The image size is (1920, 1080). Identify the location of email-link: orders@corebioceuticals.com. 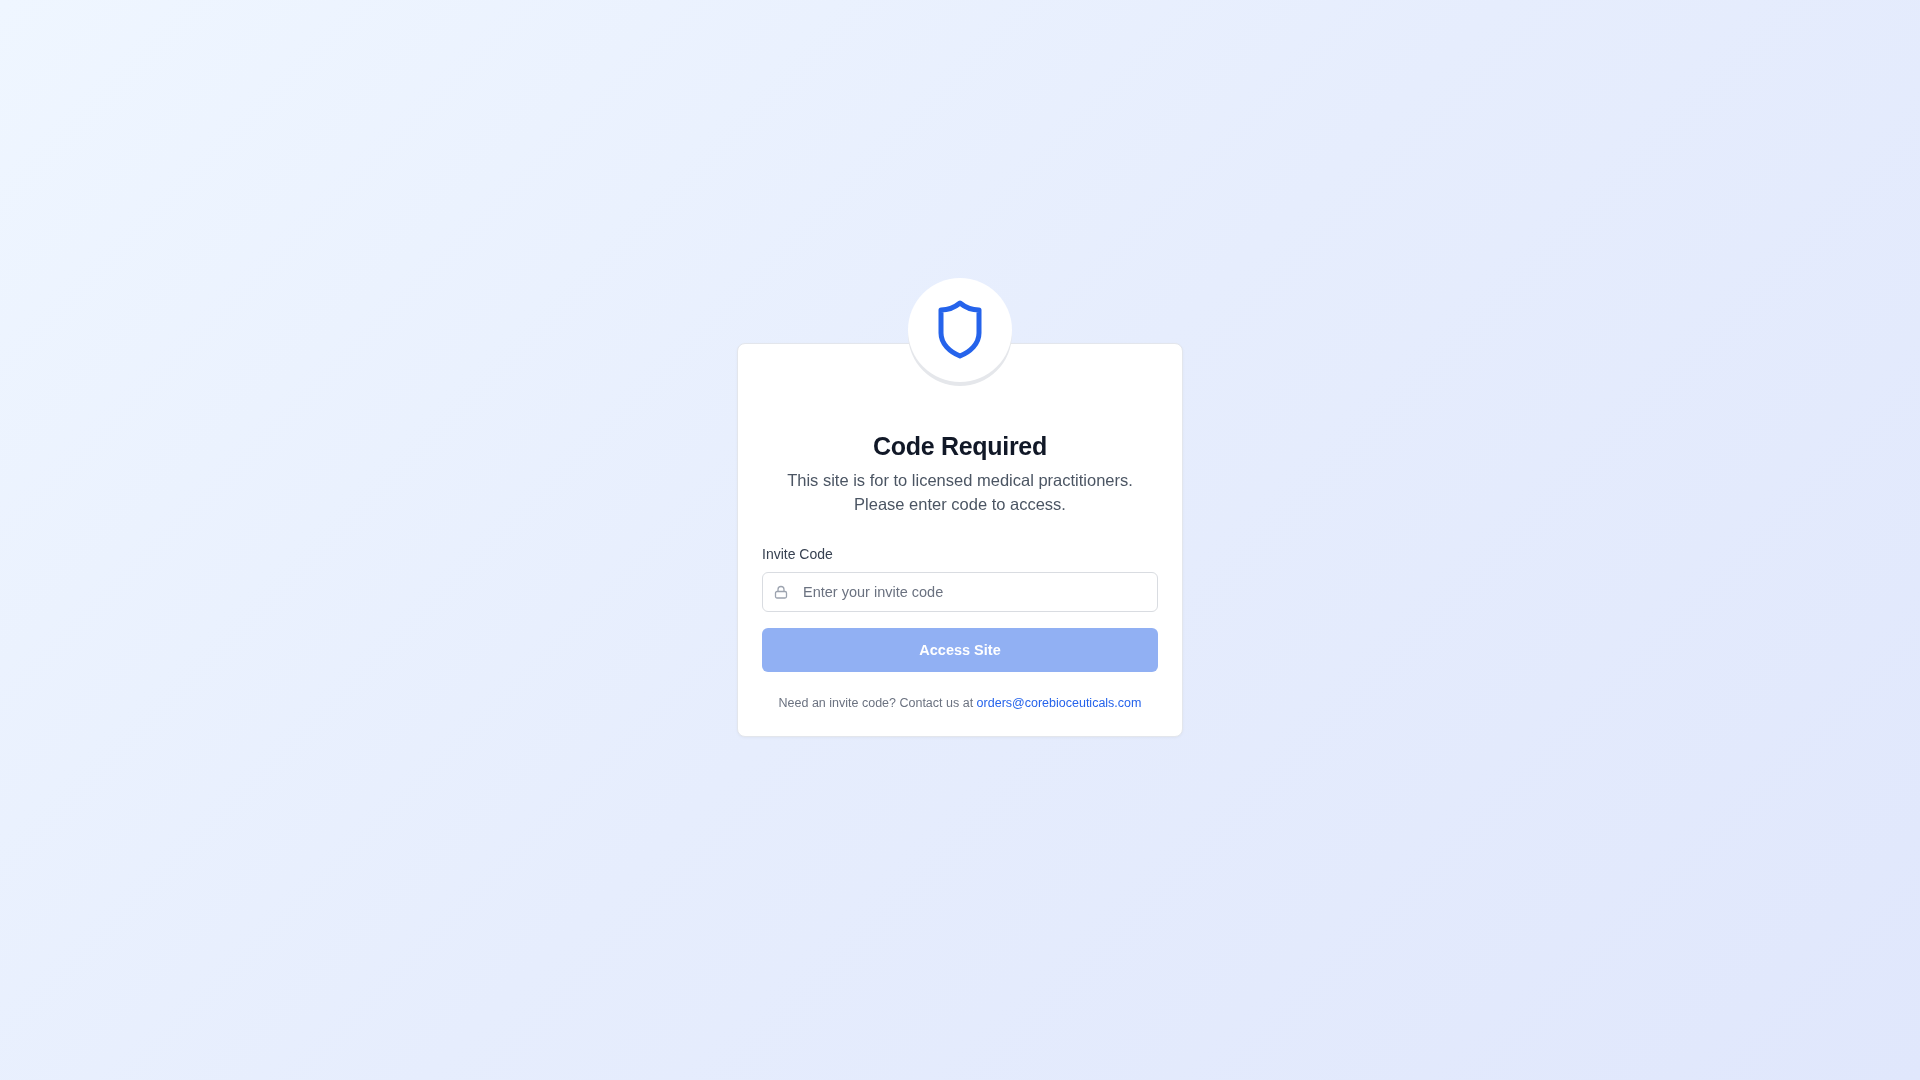
(1059, 703).